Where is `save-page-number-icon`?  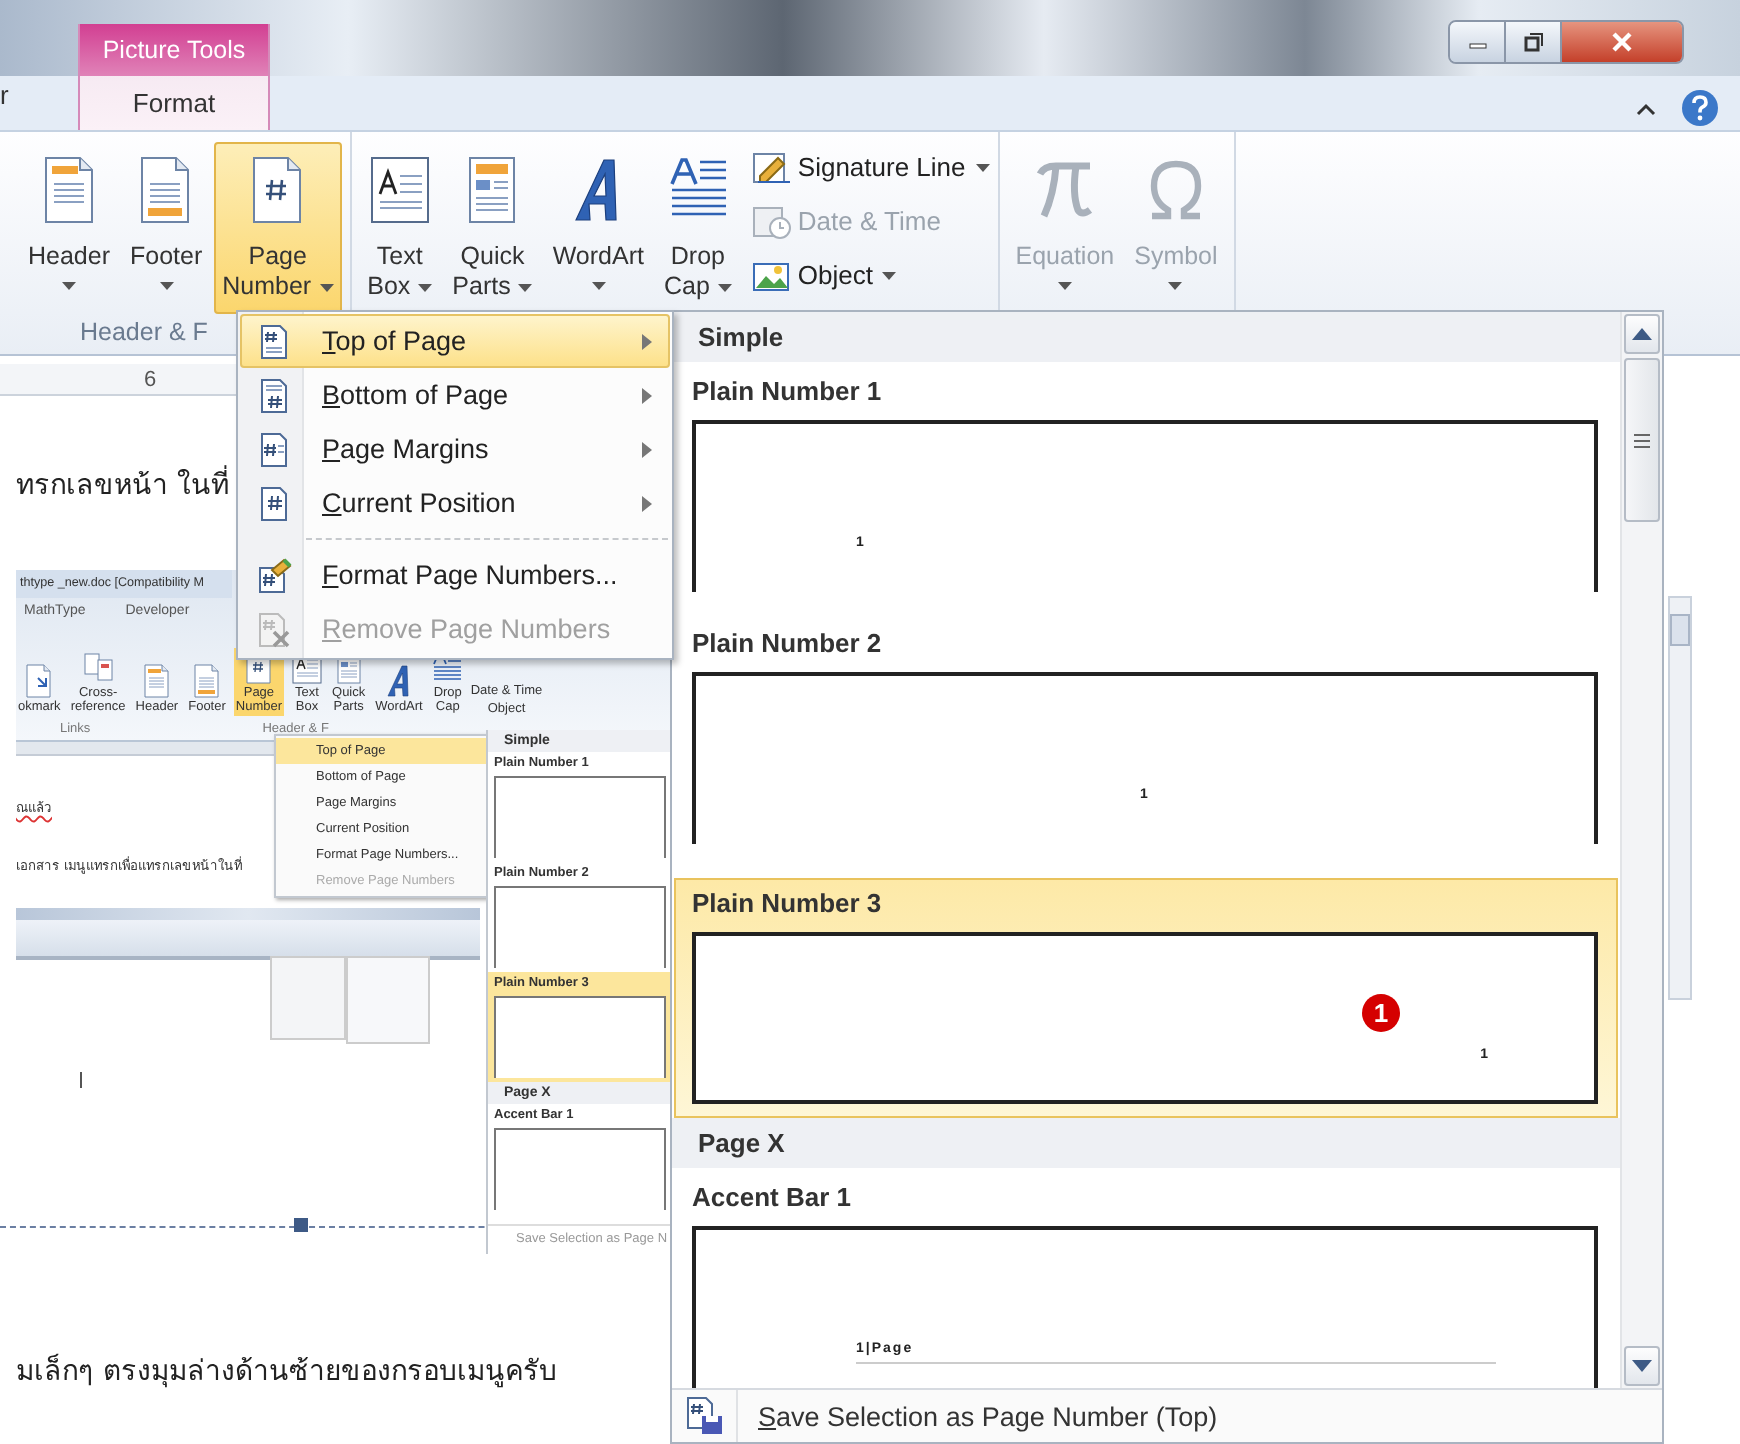 save-page-number-icon is located at coordinates (704, 1416).